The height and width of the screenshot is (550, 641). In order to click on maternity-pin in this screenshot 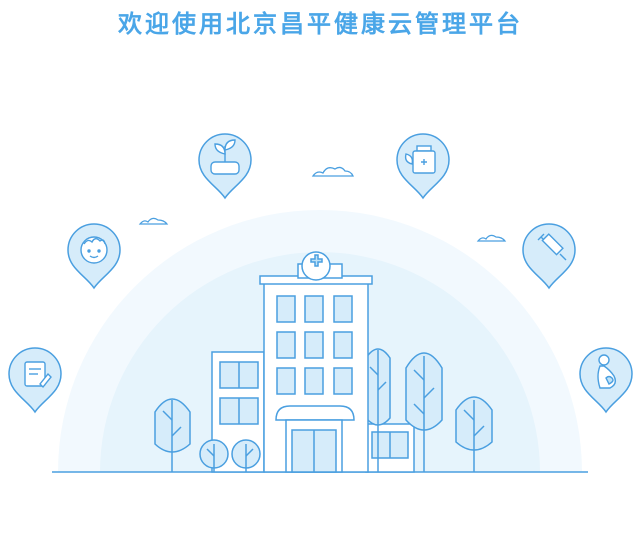, I will do `click(606, 380)`.